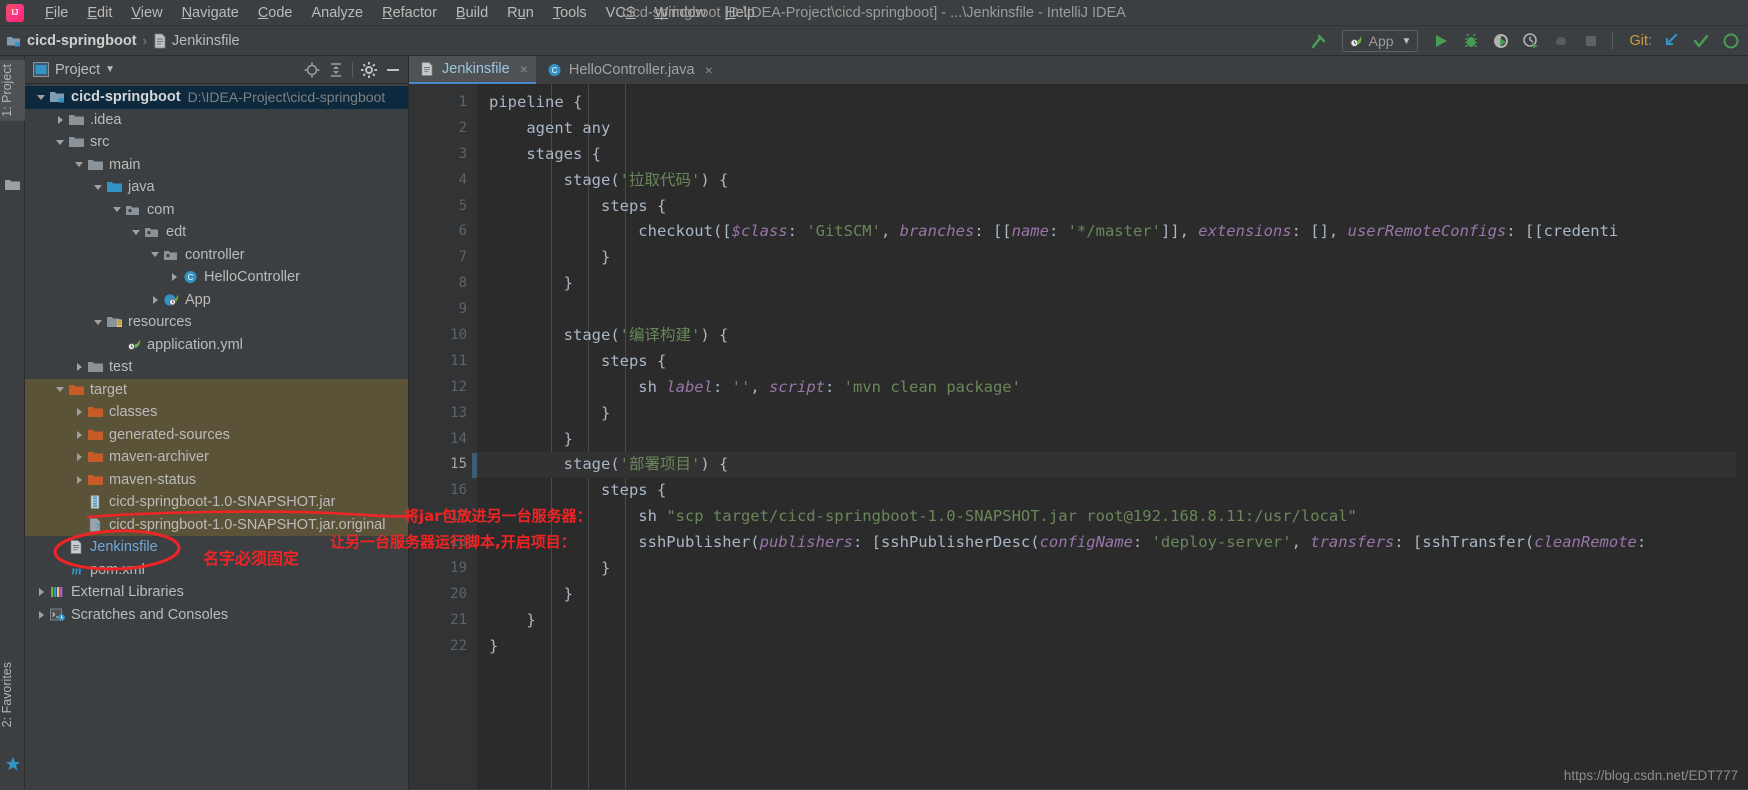 This screenshot has width=1748, height=790. What do you see at coordinates (216, 389) in the screenshot?
I see `tree-row-target: target` at bounding box center [216, 389].